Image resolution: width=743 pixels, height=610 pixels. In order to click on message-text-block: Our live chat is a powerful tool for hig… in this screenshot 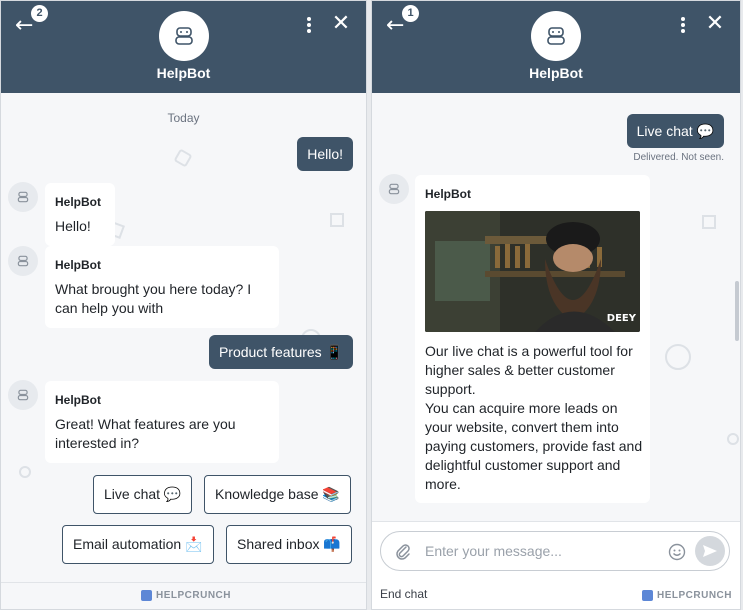, I will do `click(535, 418)`.